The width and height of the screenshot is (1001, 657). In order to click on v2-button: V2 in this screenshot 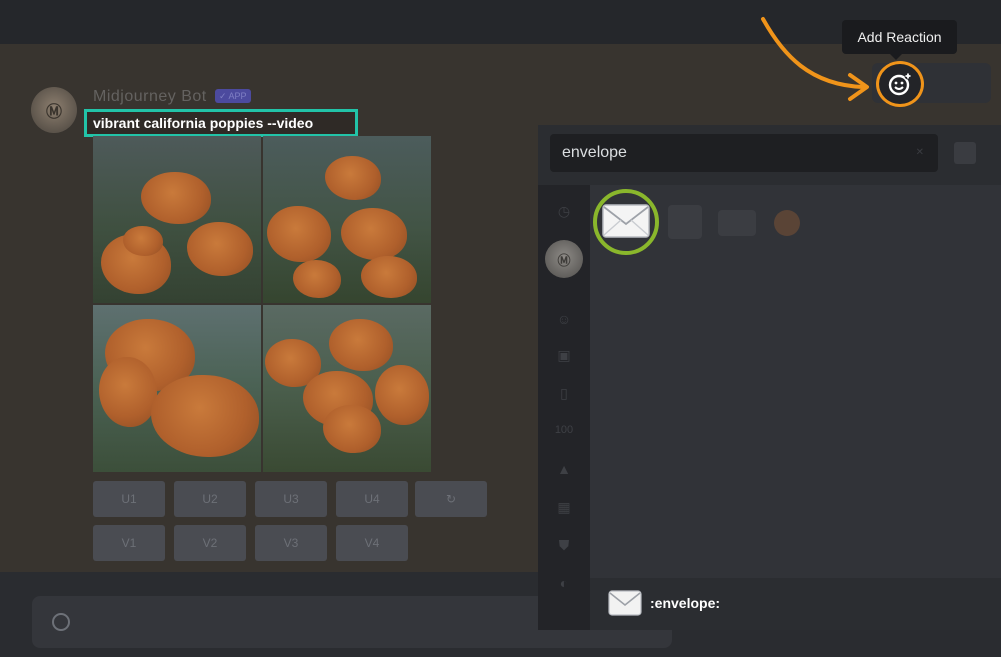, I will do `click(210, 543)`.